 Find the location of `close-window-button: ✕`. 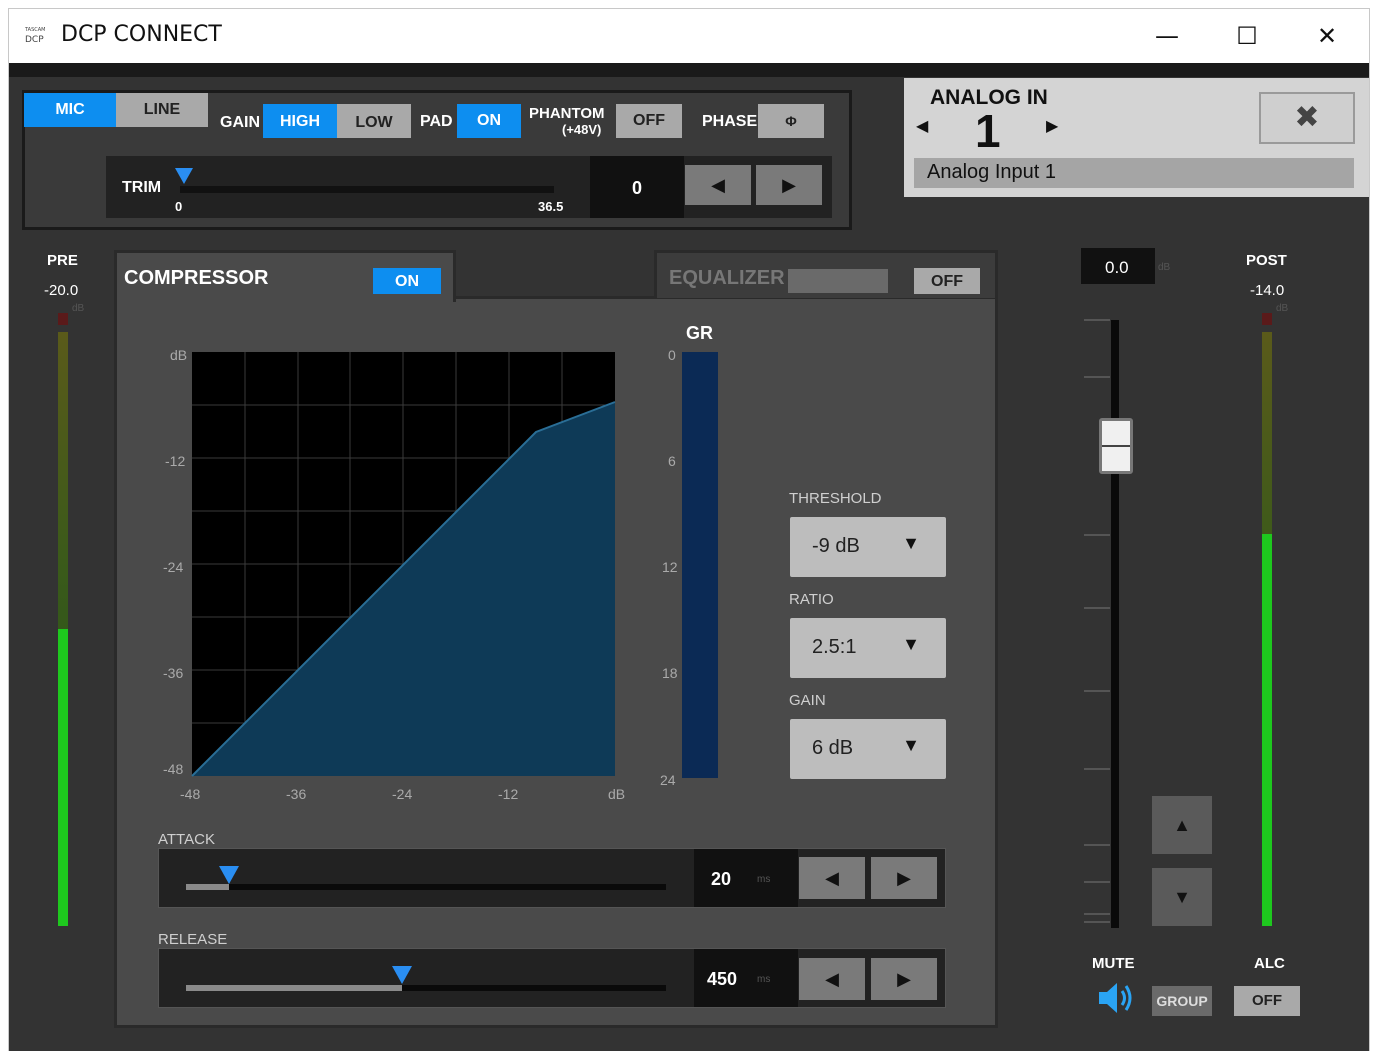

close-window-button: ✕ is located at coordinates (1327, 36).